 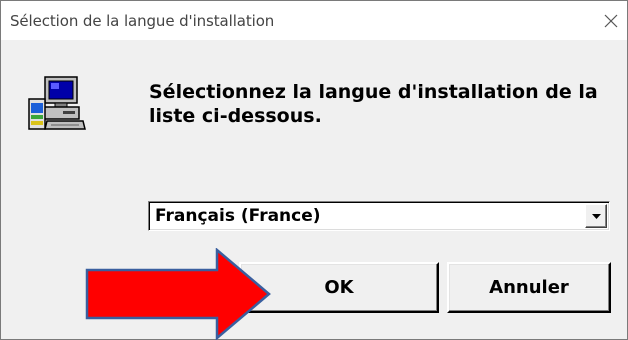 I want to click on red-arrow-icon, so click(x=180, y=293).